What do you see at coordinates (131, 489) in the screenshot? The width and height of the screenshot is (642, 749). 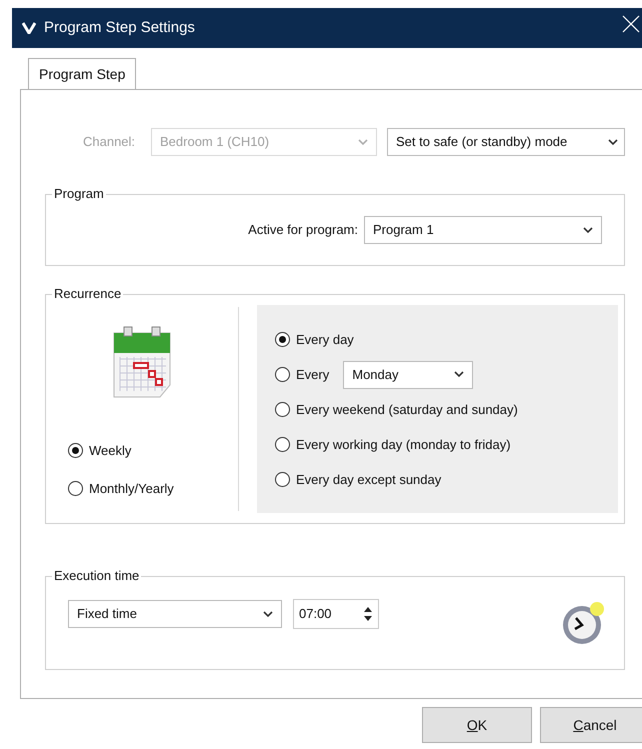 I see `radio-label: Monthly/Yearly` at bounding box center [131, 489].